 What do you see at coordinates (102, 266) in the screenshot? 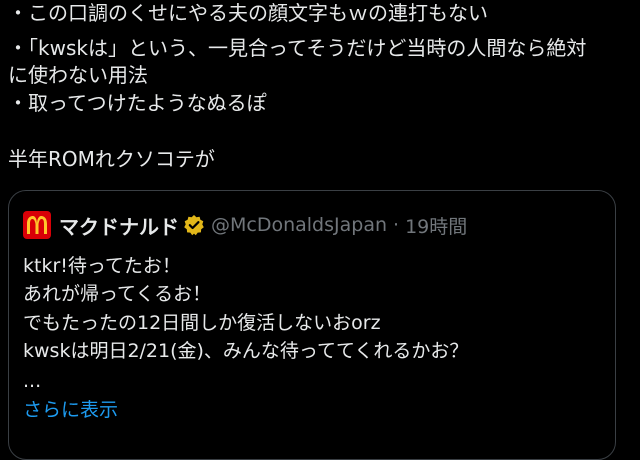
I see `quoted-text-line-1: ktkr!待ってたお！` at bounding box center [102, 266].